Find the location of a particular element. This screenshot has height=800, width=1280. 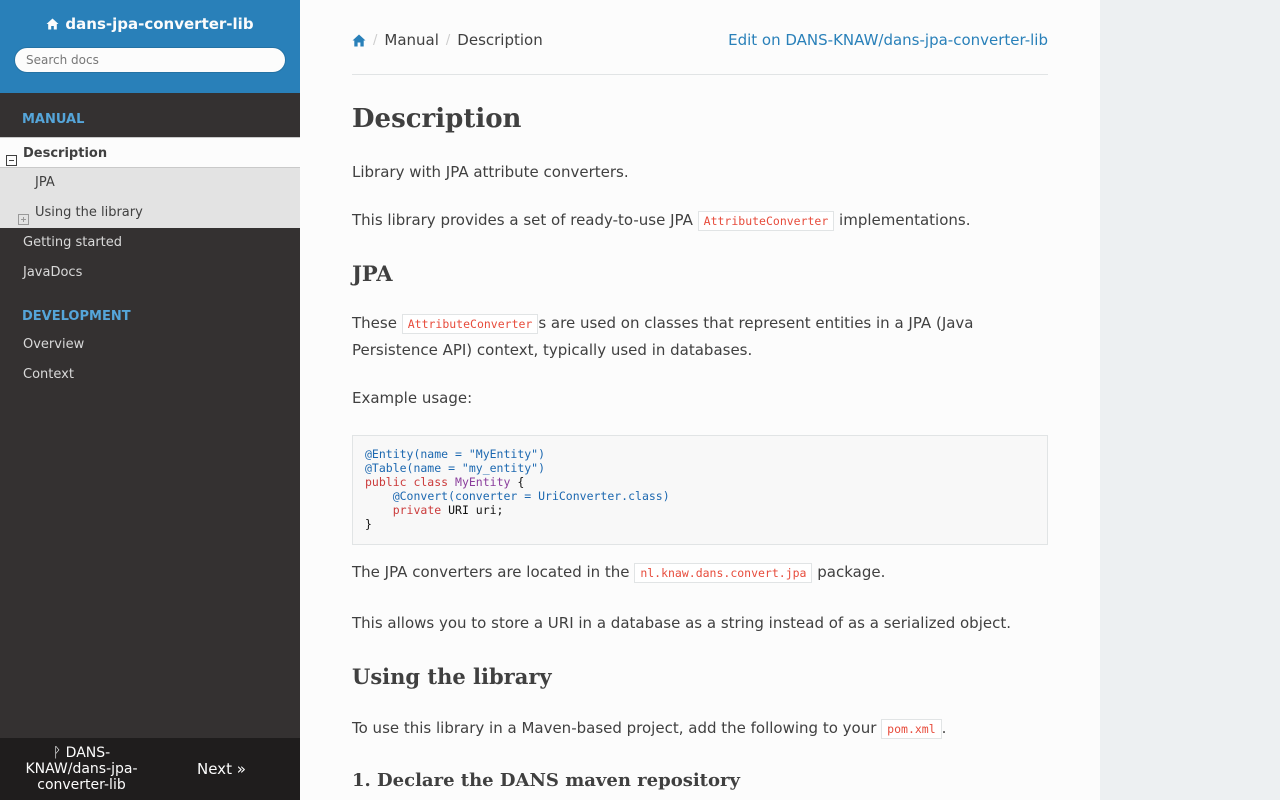

sidebar-item-javadocs: JavaDocs is located at coordinates (150, 273).